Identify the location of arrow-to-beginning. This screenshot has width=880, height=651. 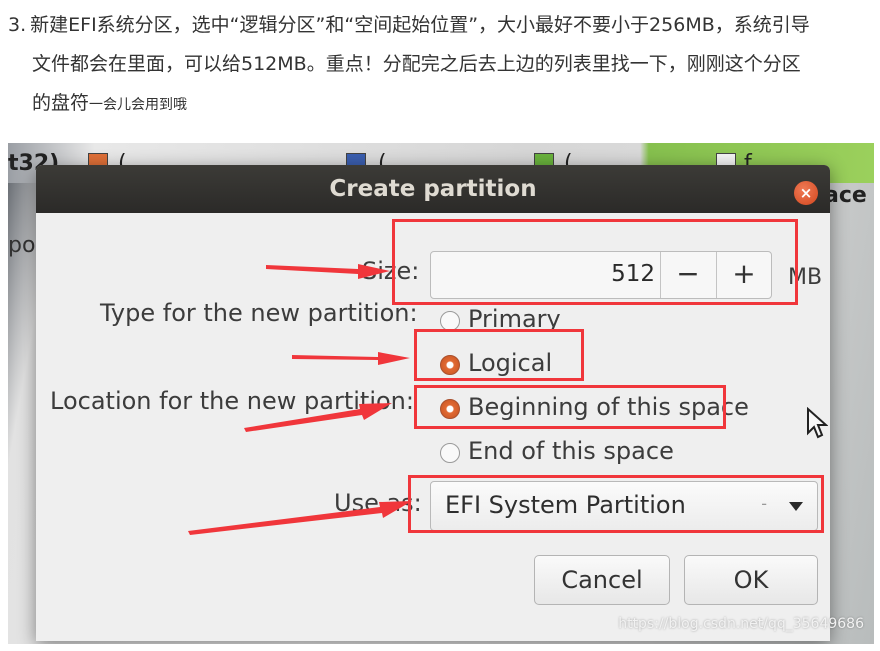
(318, 417).